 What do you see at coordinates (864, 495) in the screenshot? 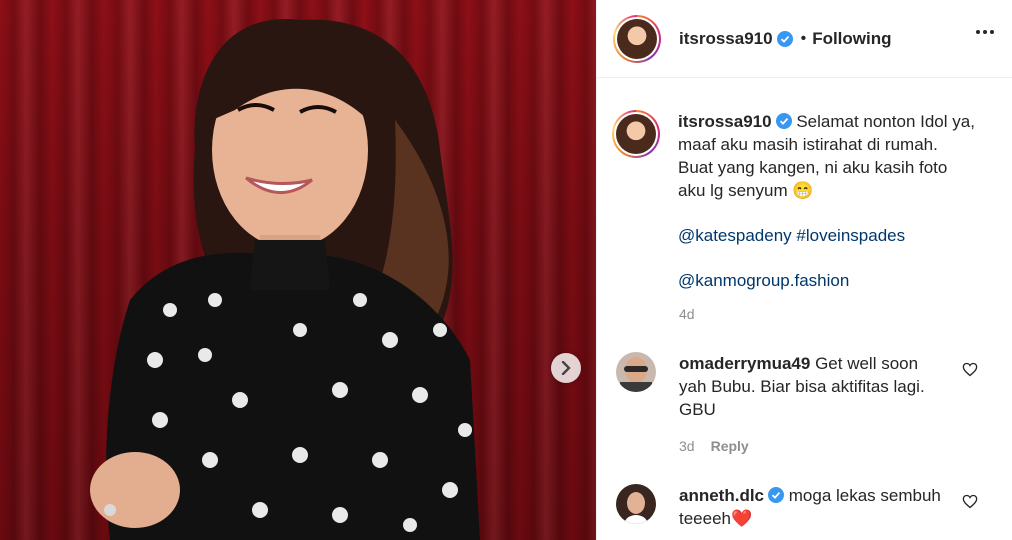
I see `comment-line: moga lekas sembuh` at bounding box center [864, 495].